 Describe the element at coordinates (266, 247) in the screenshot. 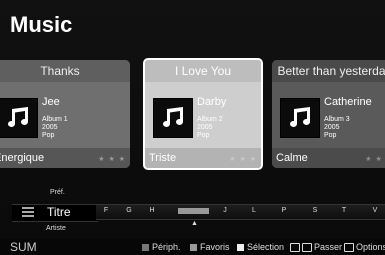

I see `selection-label: Sélection` at that location.